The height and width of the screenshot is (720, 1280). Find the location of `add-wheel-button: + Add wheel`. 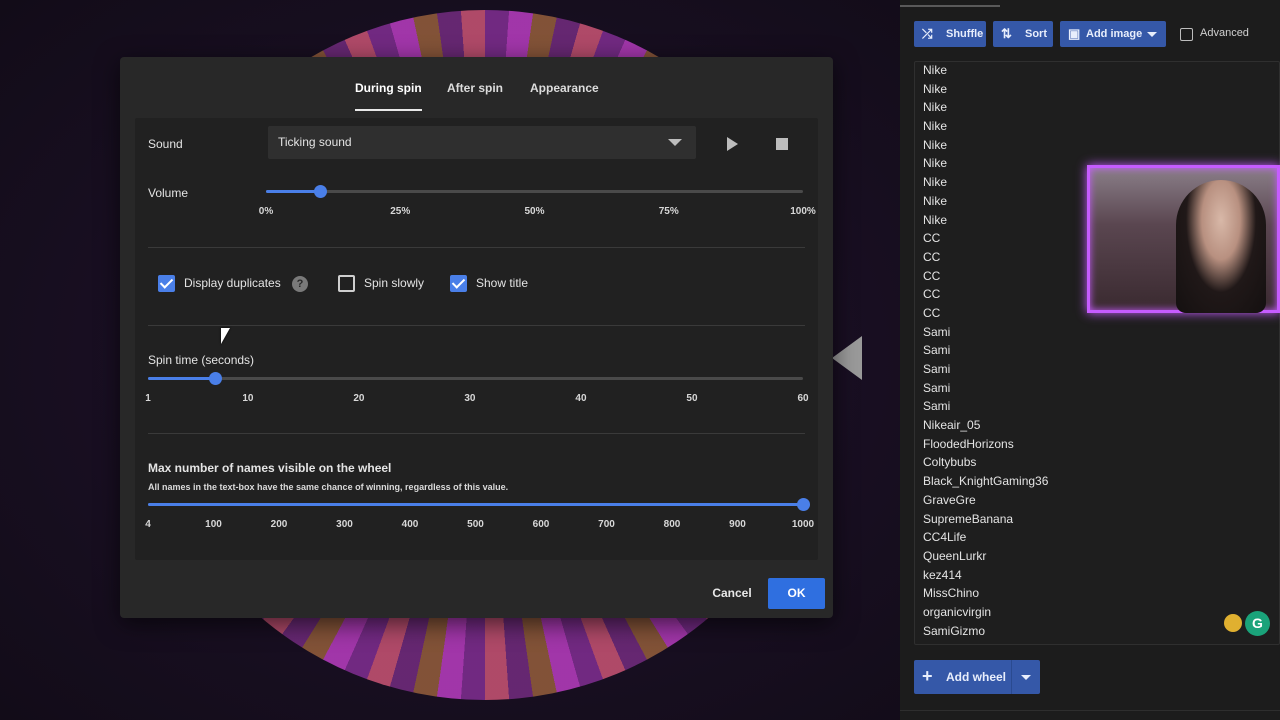

add-wheel-button: + Add wheel is located at coordinates (977, 677).